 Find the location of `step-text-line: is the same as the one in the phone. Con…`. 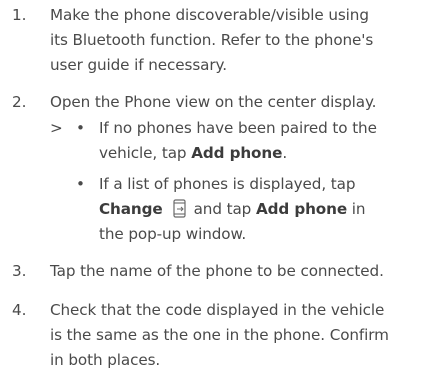

step-text-line: is the same as the one in the phone. Con… is located at coordinates (219, 335).